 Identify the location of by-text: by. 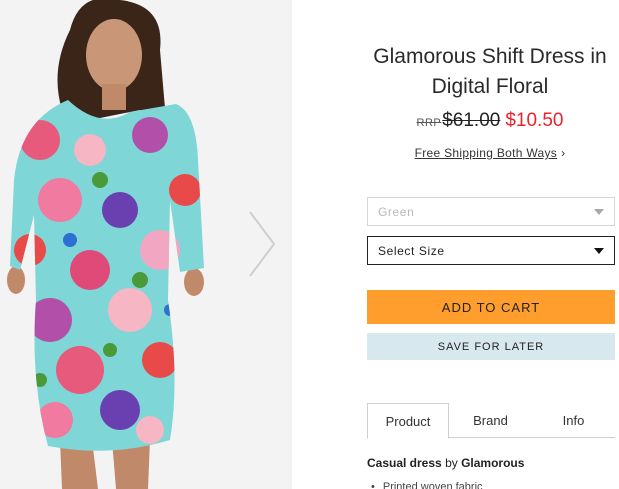
(451, 463).